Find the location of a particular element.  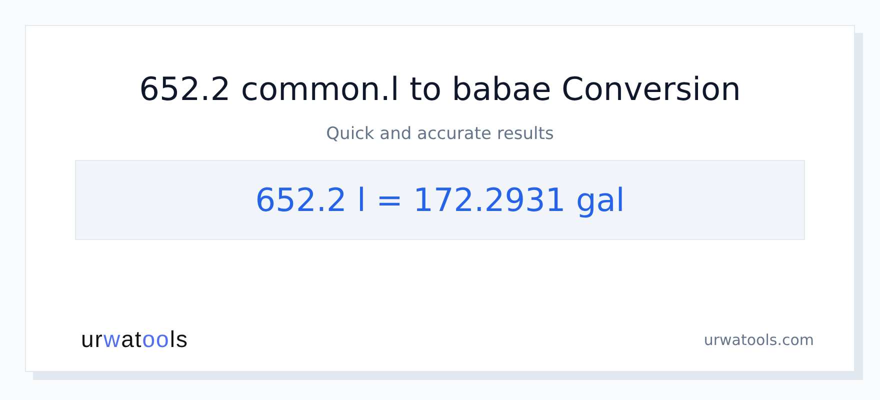

subtitle: Quick and accurate results is located at coordinates (440, 134).